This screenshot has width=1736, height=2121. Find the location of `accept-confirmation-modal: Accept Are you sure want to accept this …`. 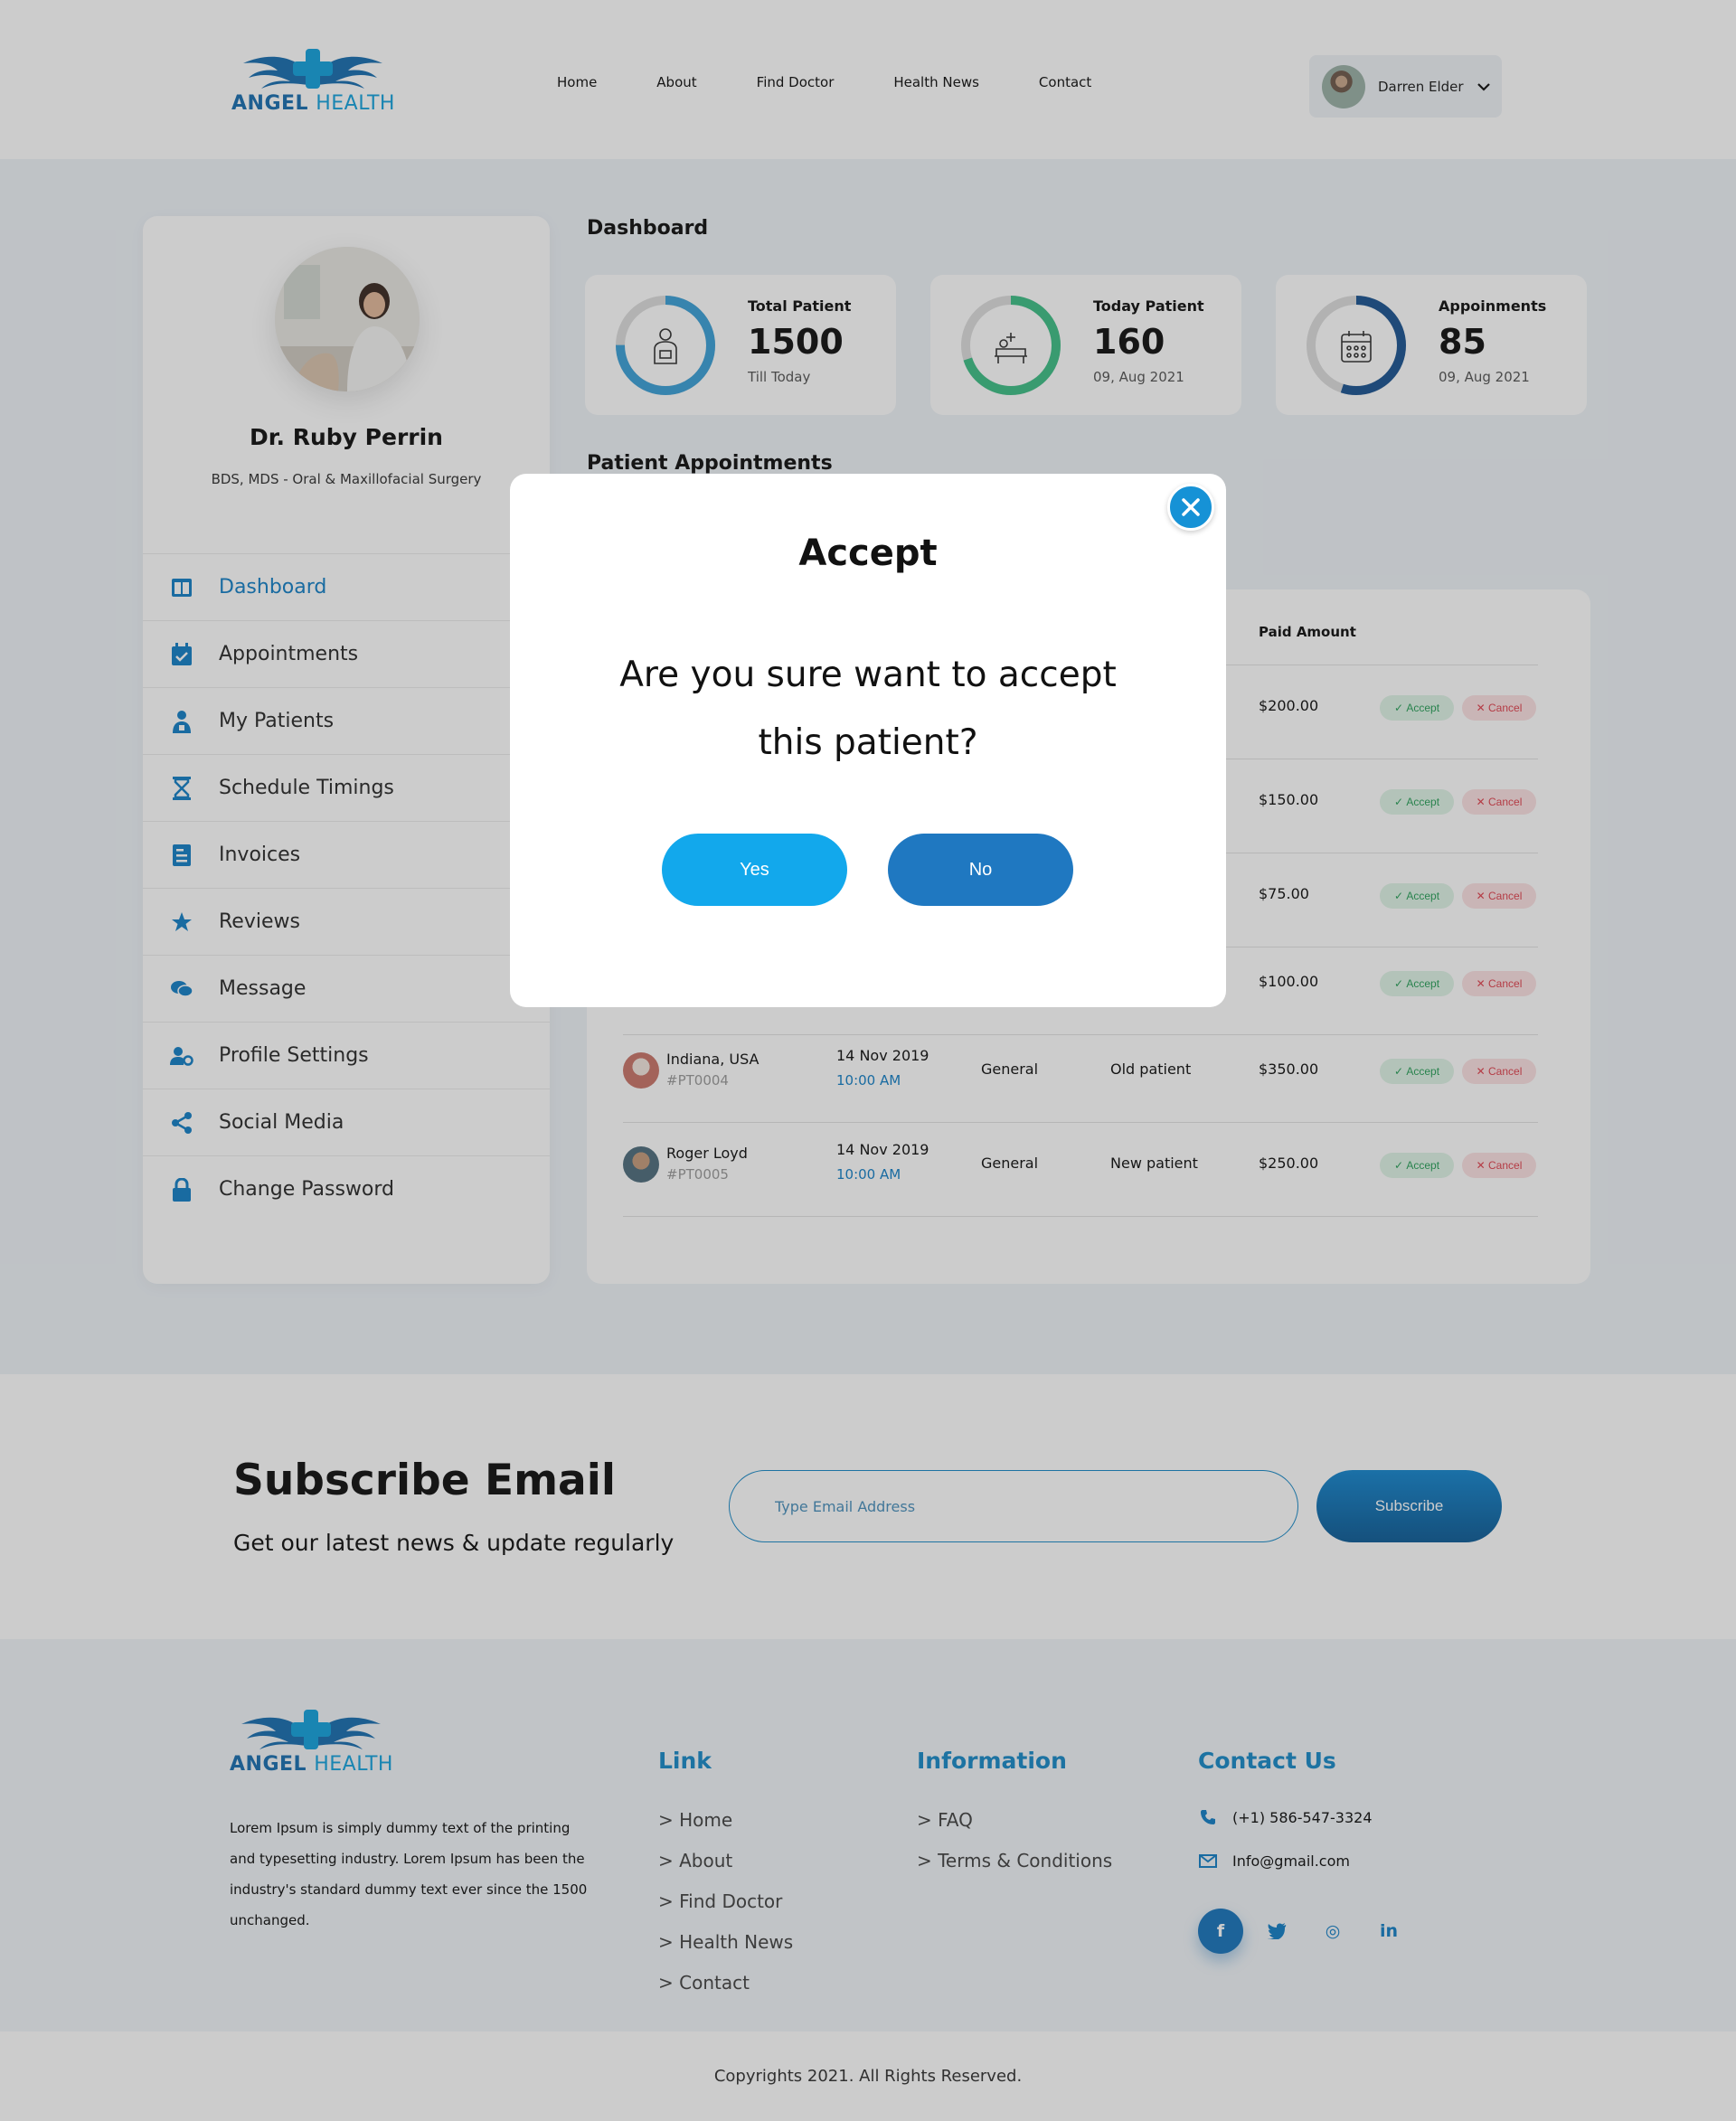

accept-confirmation-modal: Accept Are you sure want to accept this … is located at coordinates (868, 740).